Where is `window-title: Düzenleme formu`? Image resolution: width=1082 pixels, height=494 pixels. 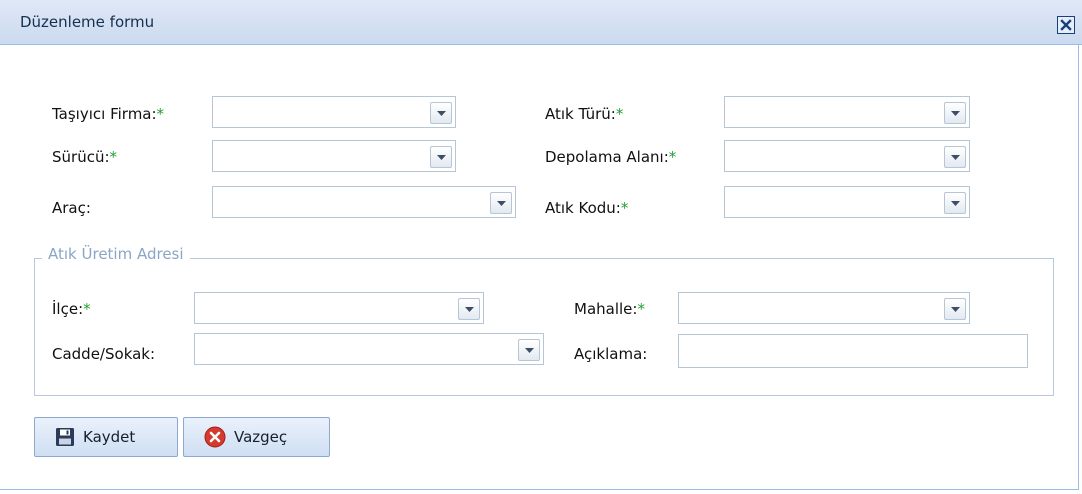 window-title: Düzenleme formu is located at coordinates (87, 22).